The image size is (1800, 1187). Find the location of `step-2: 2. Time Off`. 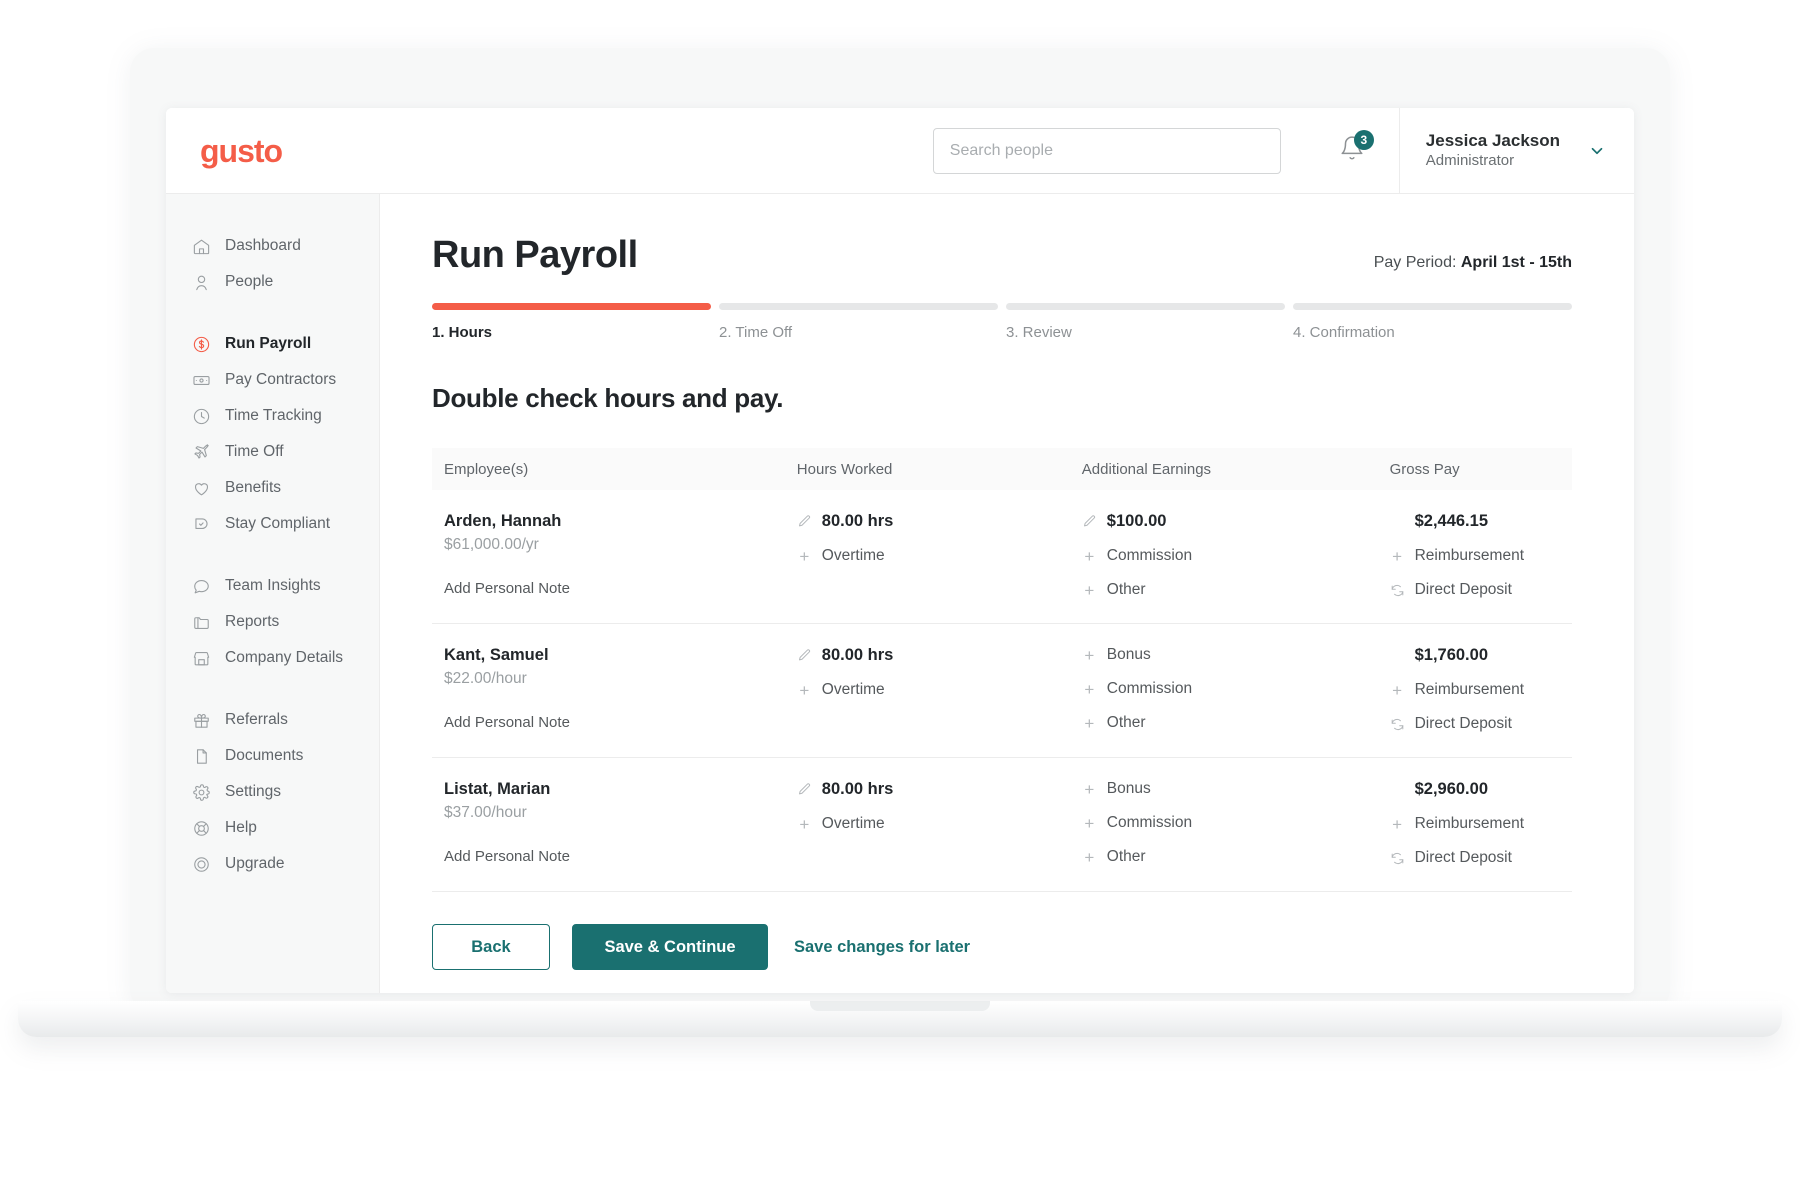

step-2: 2. Time Off is located at coordinates (858, 322).